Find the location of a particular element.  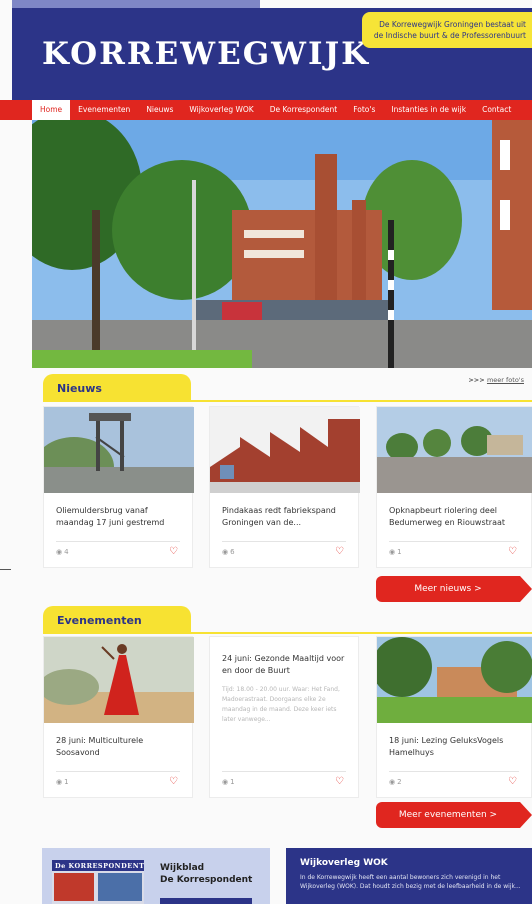

event-card: 28 juni: Multiculturele Soosavond ◉ 1 ♡ is located at coordinates (118, 717).